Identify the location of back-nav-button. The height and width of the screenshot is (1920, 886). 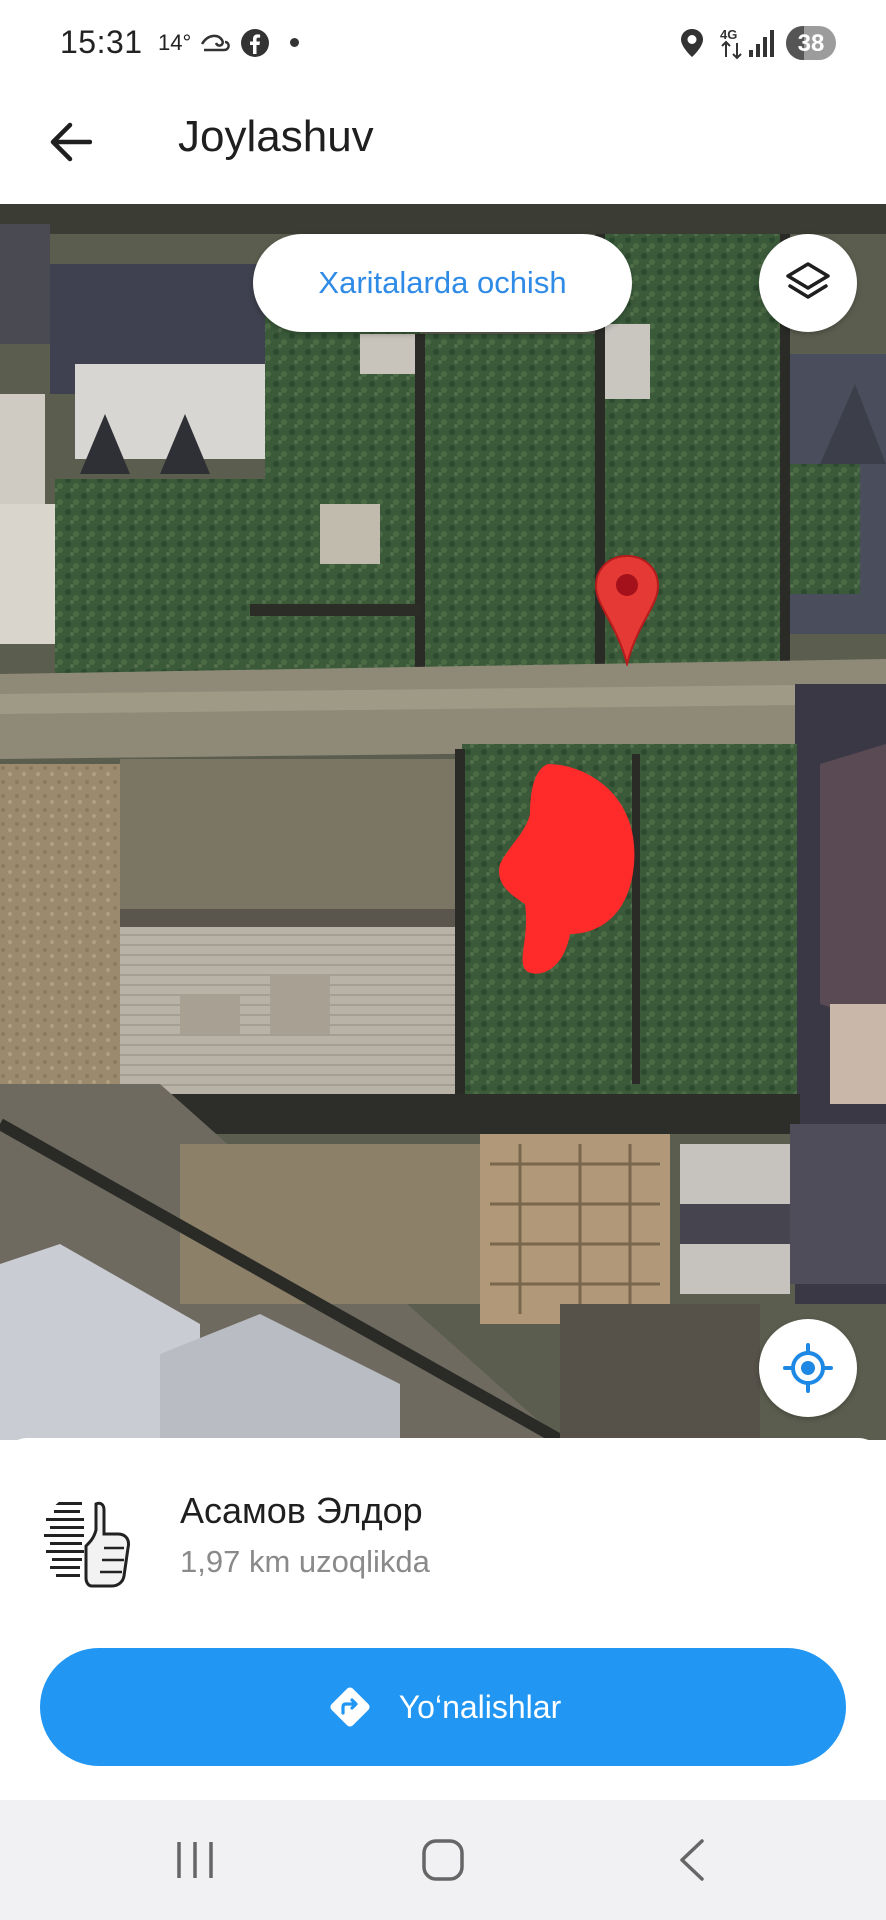
(692, 1862).